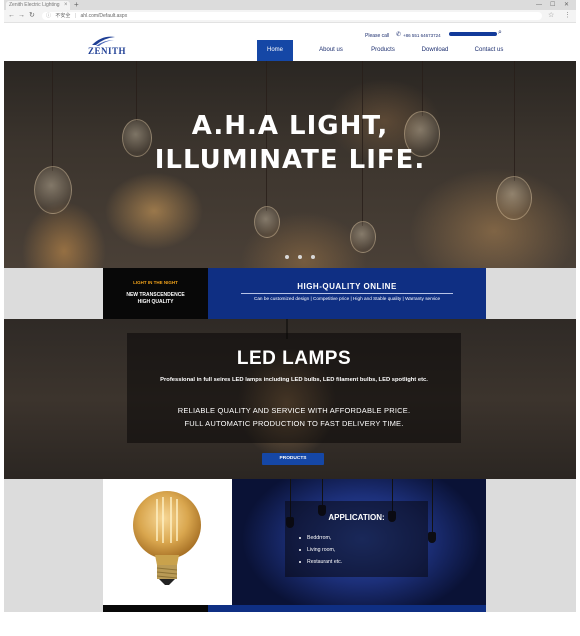  Describe the element at coordinates (432, 506) in the screenshot. I see `pendant-cord` at that location.